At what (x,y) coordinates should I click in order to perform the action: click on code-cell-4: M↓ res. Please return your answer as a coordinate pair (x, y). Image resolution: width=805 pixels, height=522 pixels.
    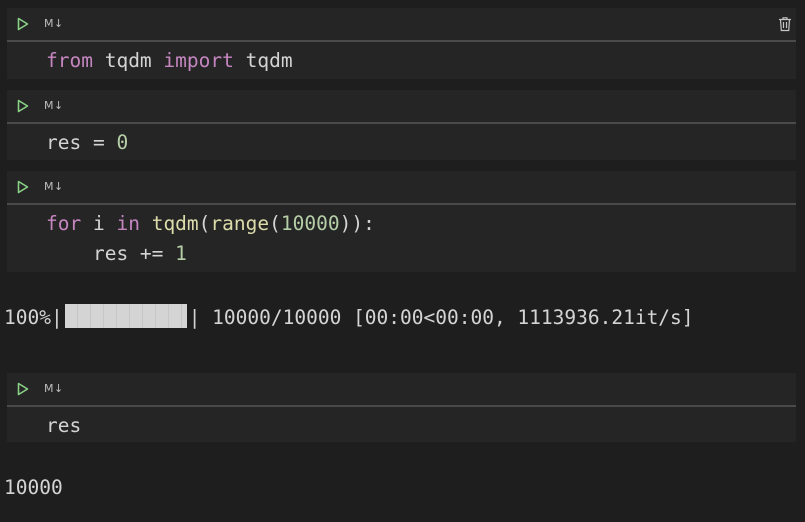
    Looking at the image, I should click on (401, 407).